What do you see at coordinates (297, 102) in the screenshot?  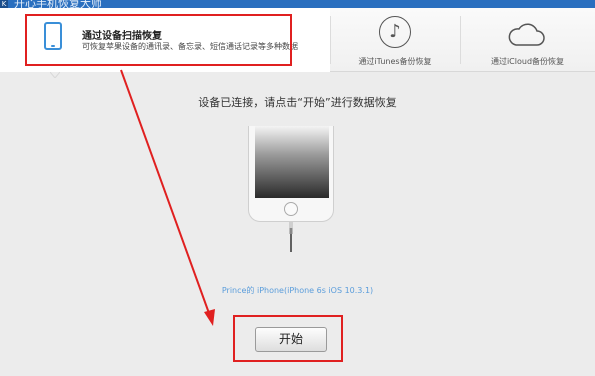 I see `connection-status-text: 设备已连接，请点击“开始”进行数据恢复` at bounding box center [297, 102].